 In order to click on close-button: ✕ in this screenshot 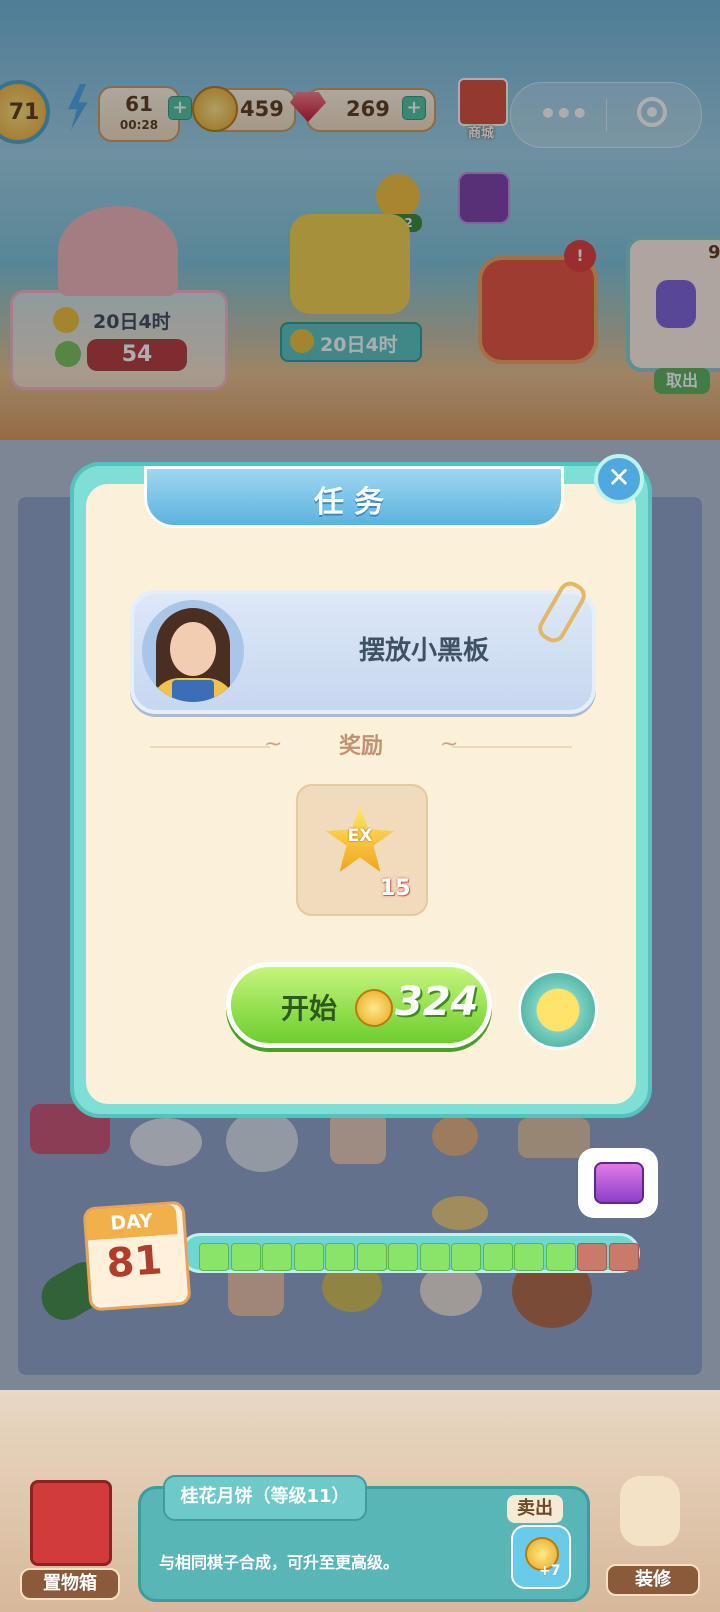, I will do `click(619, 479)`.